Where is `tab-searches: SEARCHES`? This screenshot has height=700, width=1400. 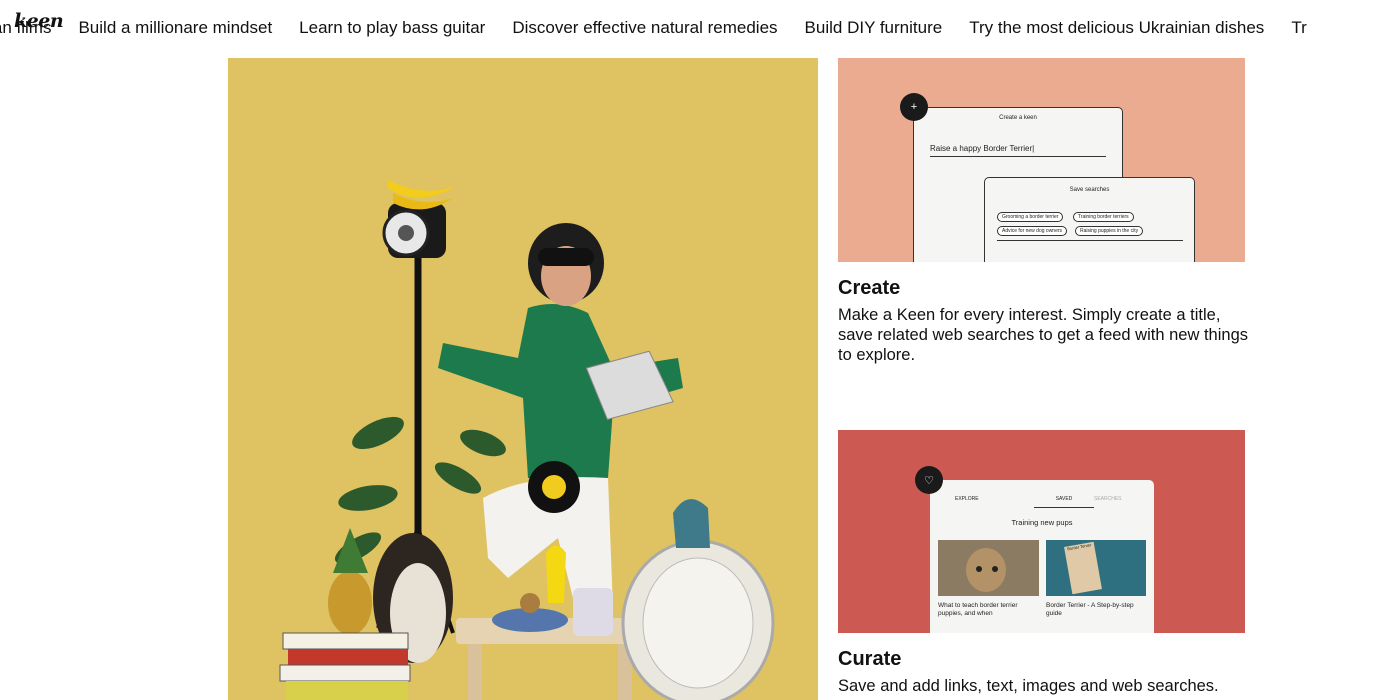
tab-searches: SEARCHES is located at coordinates (1108, 499).